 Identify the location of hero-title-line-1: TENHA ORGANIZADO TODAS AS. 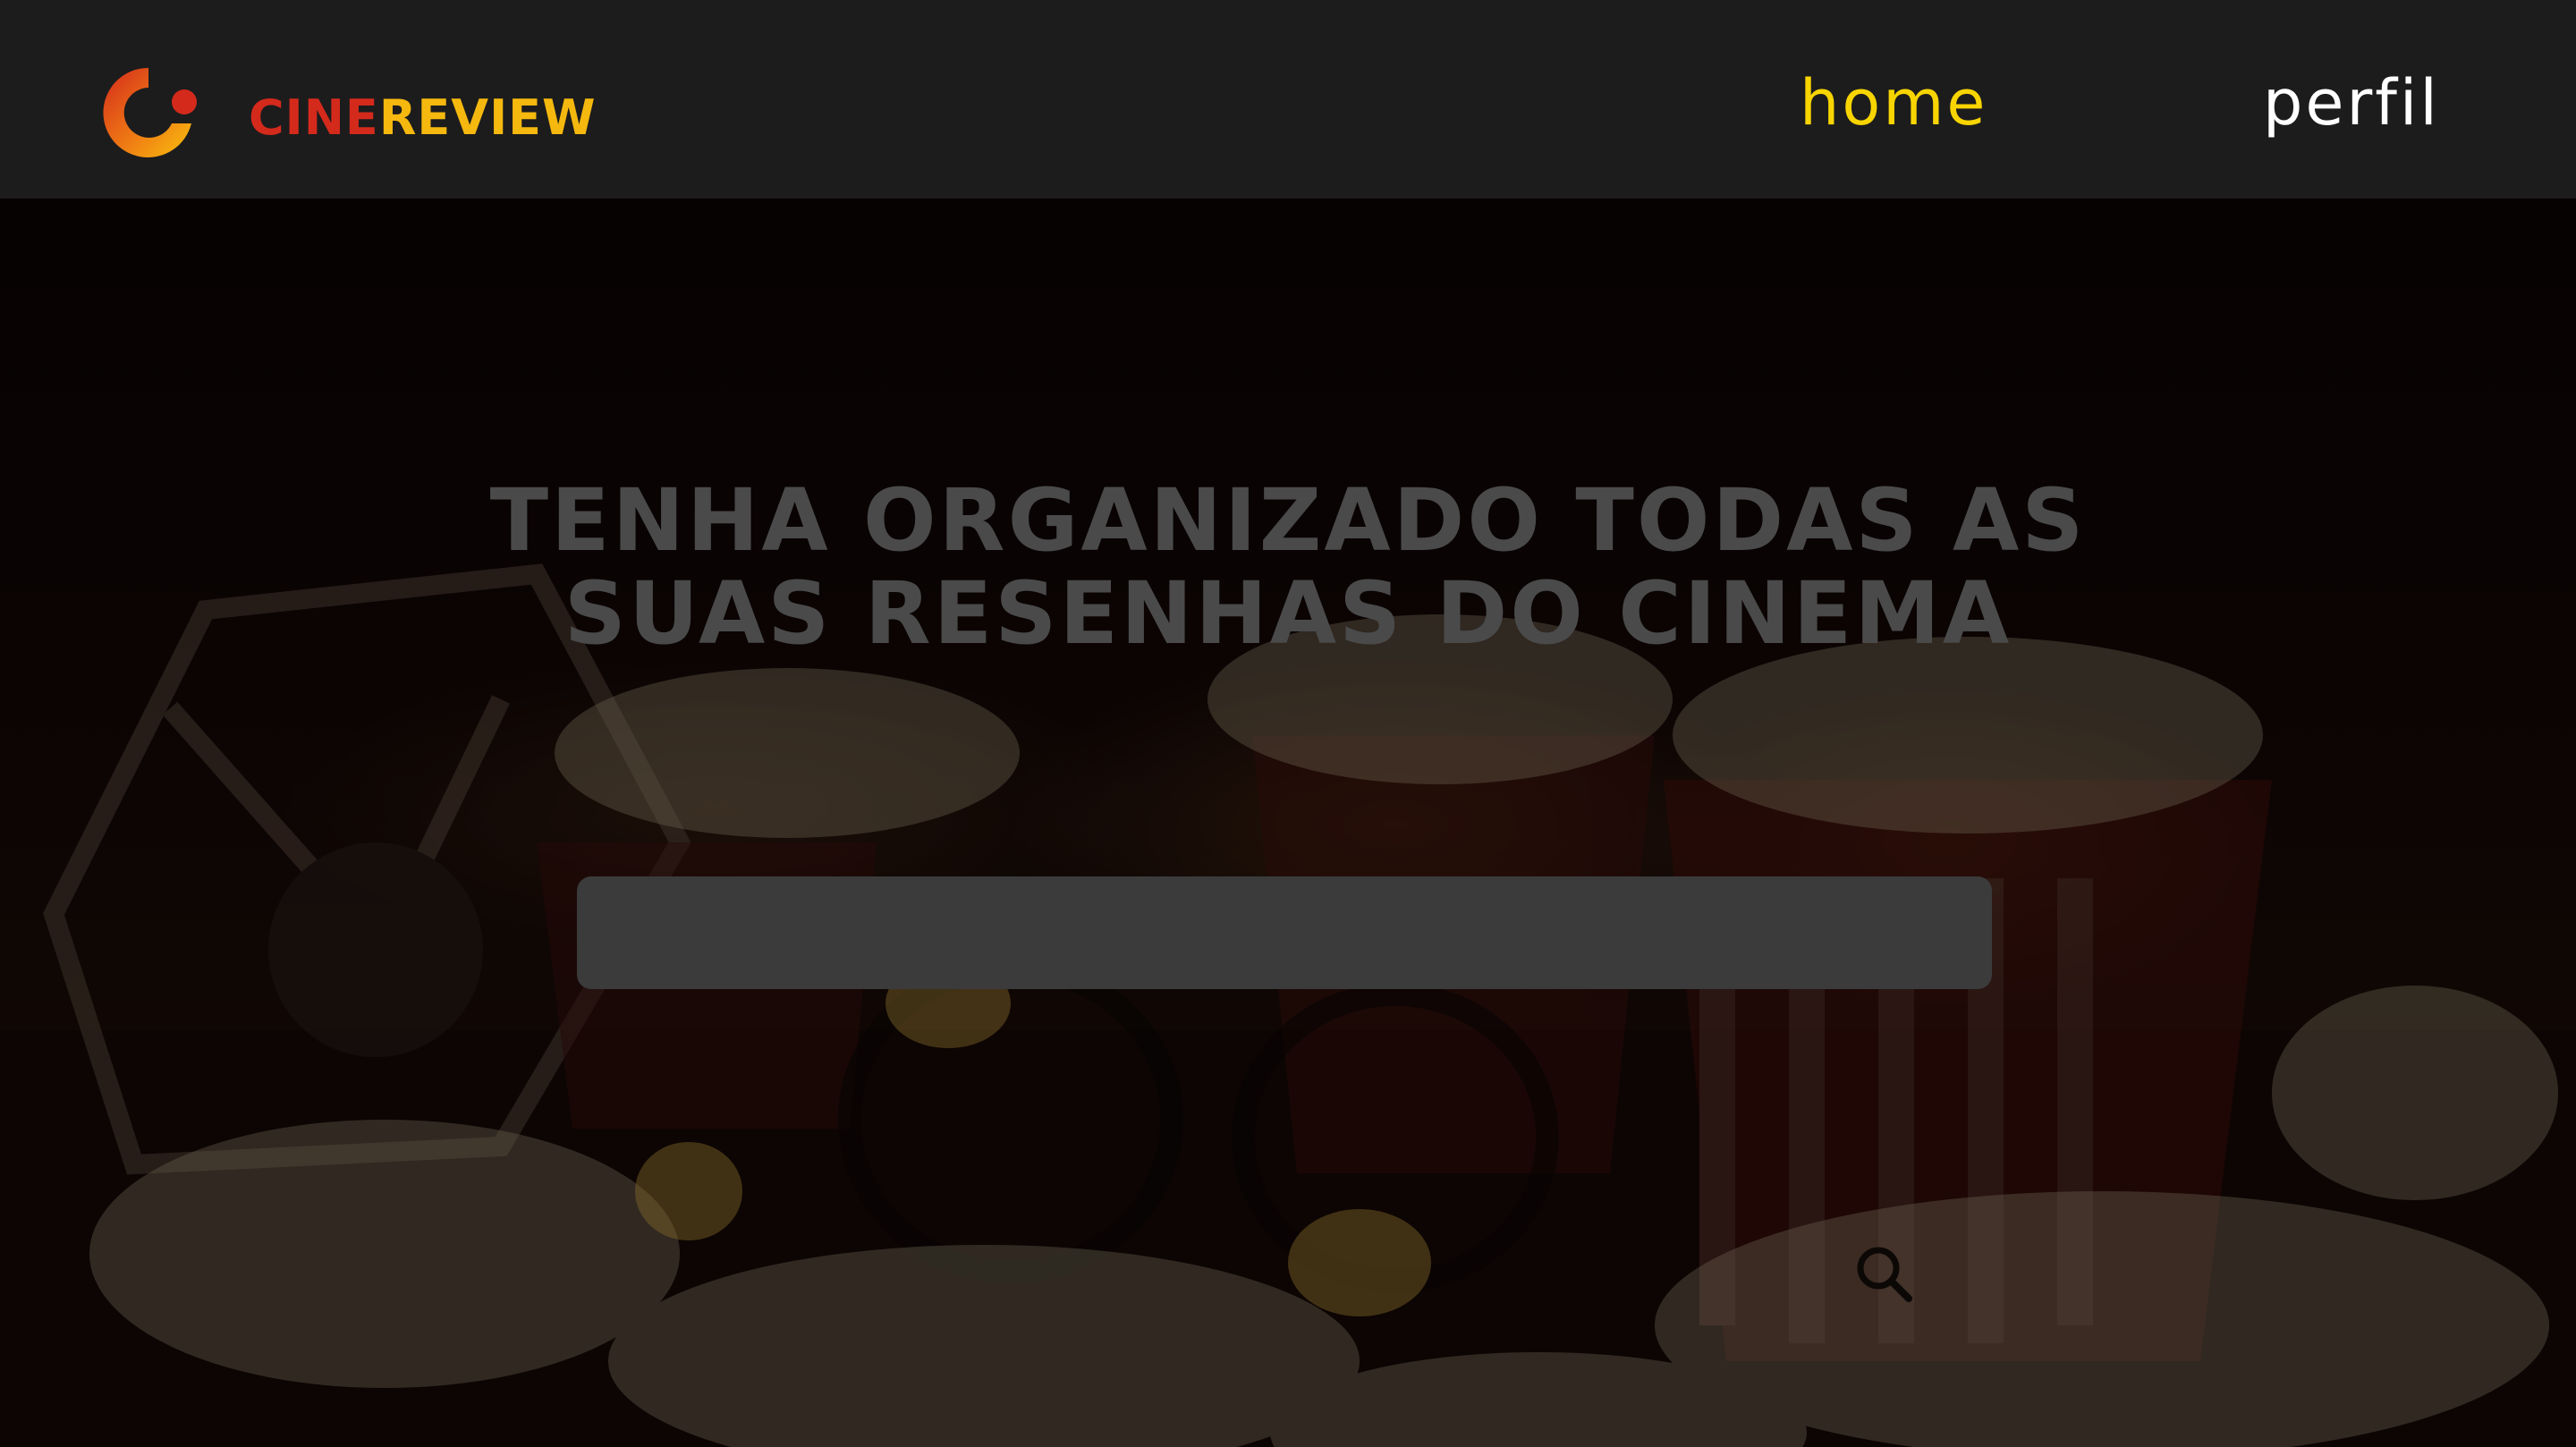
(1288, 520).